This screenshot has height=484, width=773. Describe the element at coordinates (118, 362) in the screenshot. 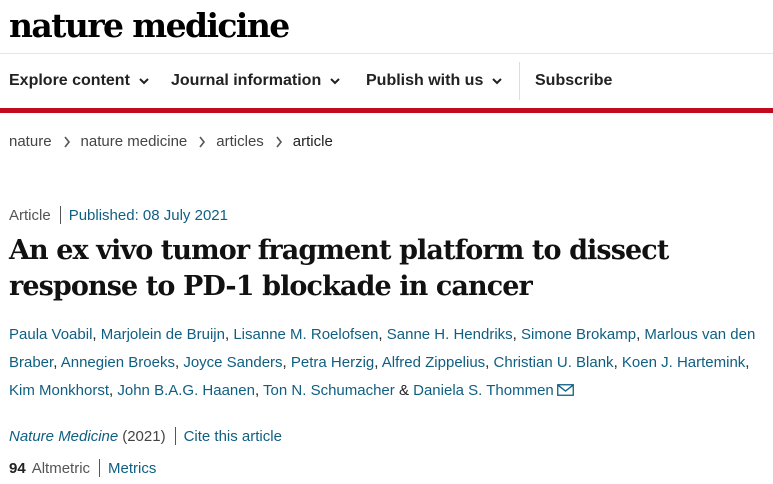

I see `author-link: Annegien Broeks` at that location.